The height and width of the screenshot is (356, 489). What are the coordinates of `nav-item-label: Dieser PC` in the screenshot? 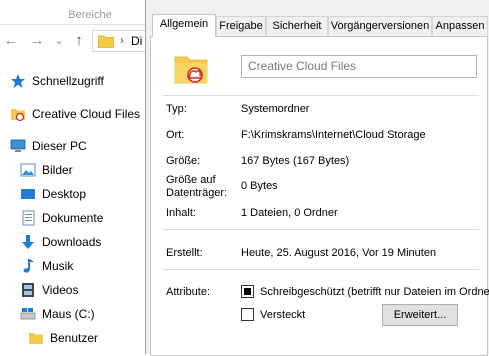 It's located at (59, 146).